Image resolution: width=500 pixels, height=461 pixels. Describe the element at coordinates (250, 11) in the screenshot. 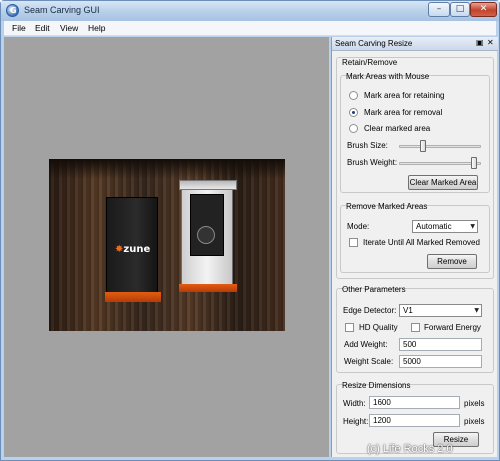

I see `title-bar: G Seam Carving GUI – □ ✕` at that location.